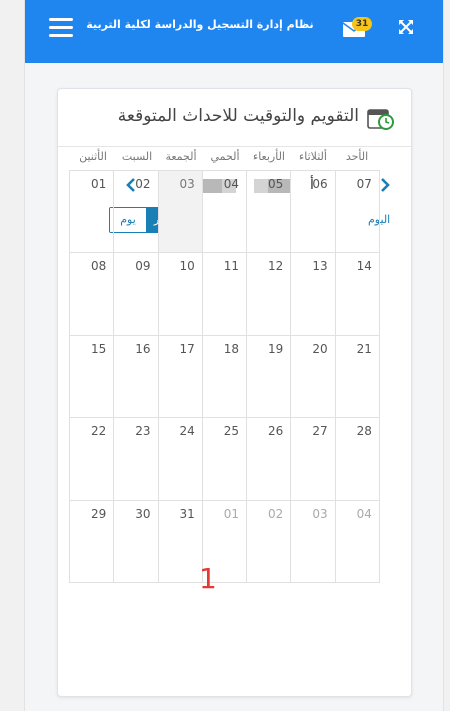 The image size is (450, 711). I want to click on day-cell: 02, so click(136, 212).